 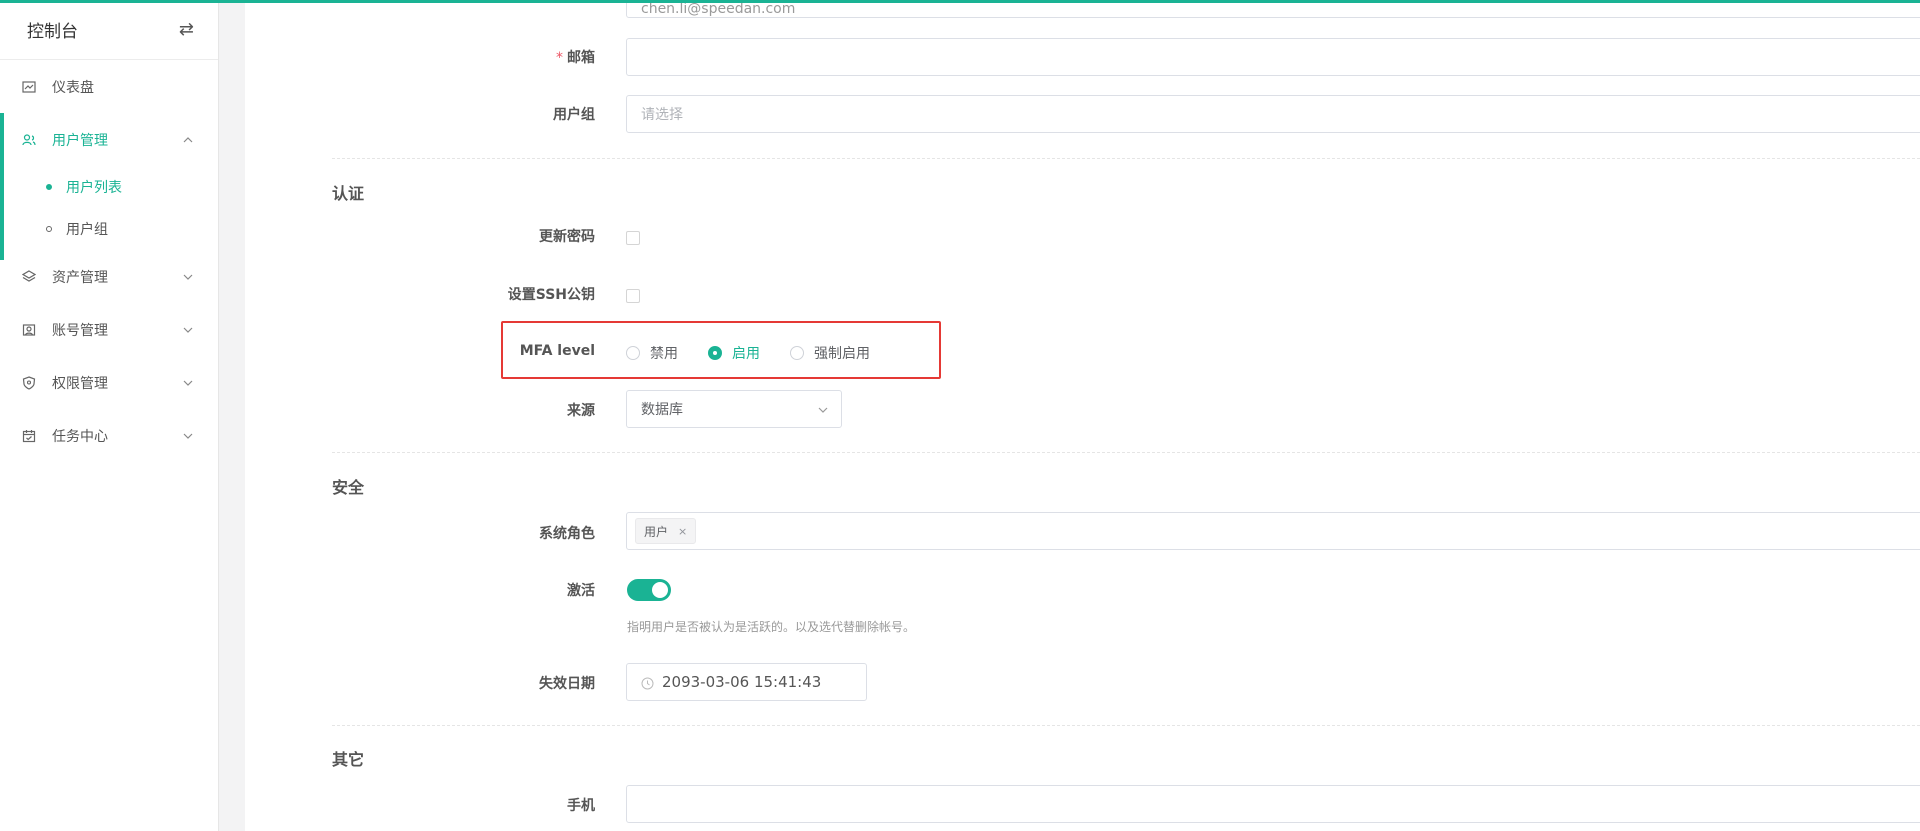 I want to click on sidebar-subitem-label: 用户组, so click(x=87, y=230).